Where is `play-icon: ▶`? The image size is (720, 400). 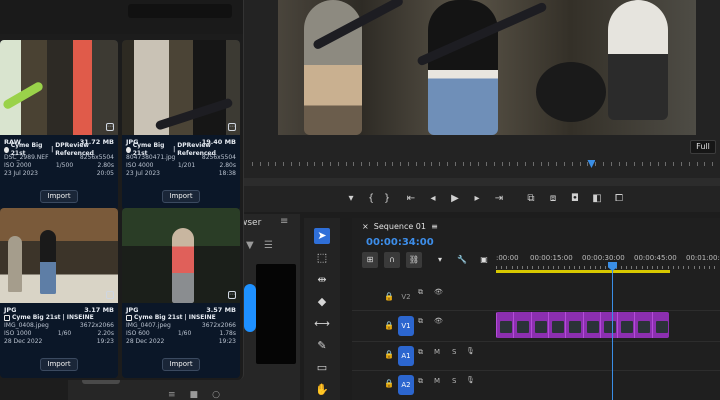 play-icon: ▶ is located at coordinates (455, 199).